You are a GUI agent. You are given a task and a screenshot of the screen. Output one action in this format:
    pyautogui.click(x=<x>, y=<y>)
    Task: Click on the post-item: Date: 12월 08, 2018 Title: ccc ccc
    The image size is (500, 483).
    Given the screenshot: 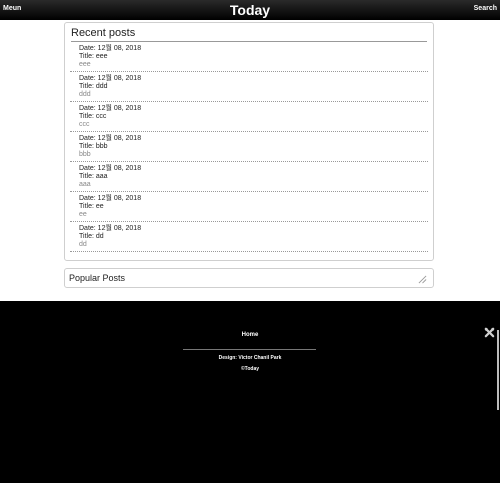 What is the action you would take?
    pyautogui.click(x=249, y=117)
    